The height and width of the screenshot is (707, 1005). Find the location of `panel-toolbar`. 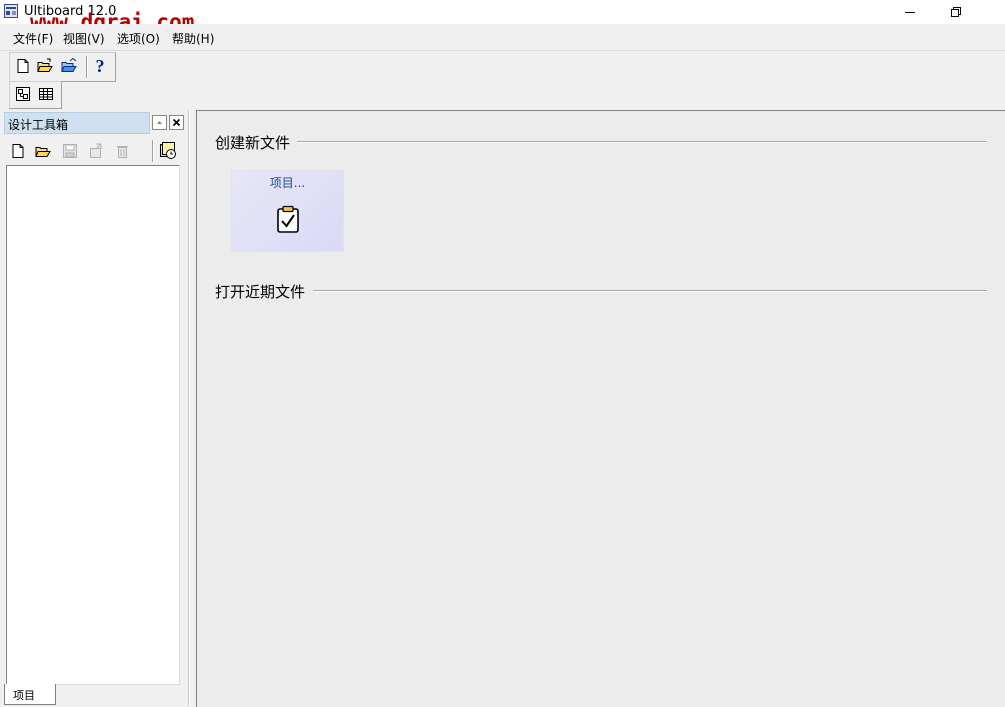

panel-toolbar is located at coordinates (92, 151).